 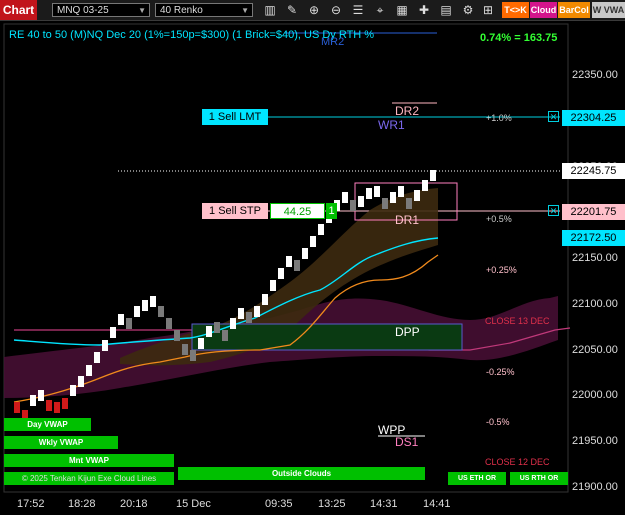 I want to click on change-label: 0.74% = 163.75, so click(x=519, y=38).